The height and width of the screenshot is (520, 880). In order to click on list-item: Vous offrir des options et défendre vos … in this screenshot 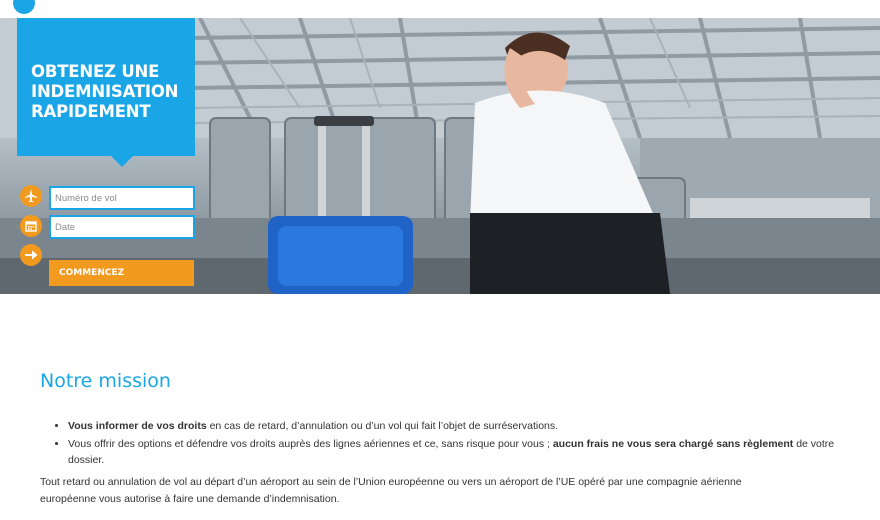, I will do `click(463, 452)`.